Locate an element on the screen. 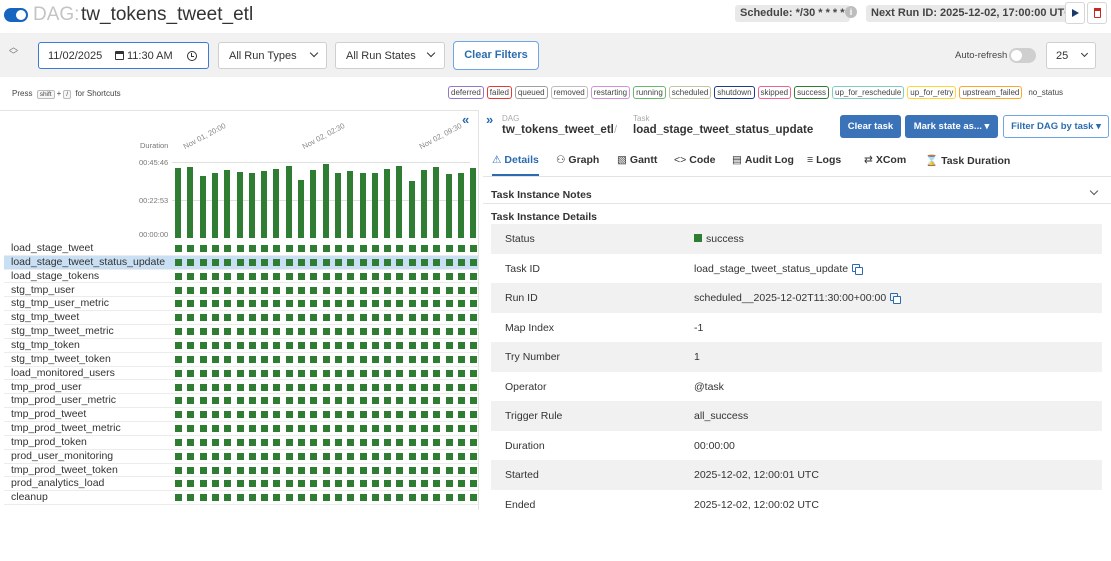  task-row: tmp_prod_token is located at coordinates (241, 443).